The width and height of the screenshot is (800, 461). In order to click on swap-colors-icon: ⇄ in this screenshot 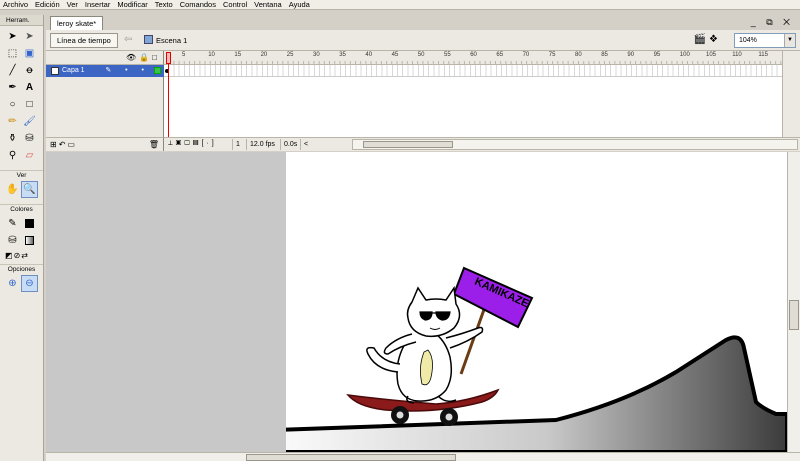, I will do `click(24, 255)`.